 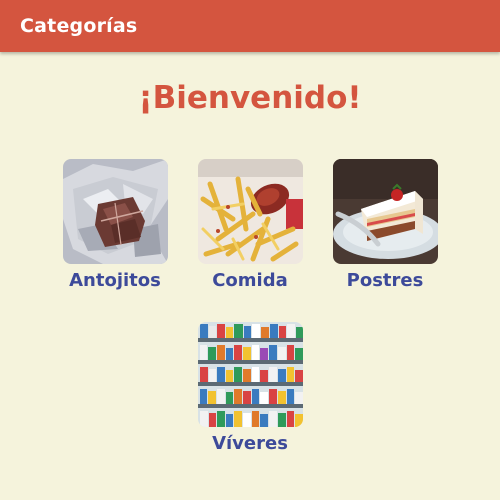 What do you see at coordinates (250, 26) in the screenshot?
I see `app-bar: Categorías` at bounding box center [250, 26].